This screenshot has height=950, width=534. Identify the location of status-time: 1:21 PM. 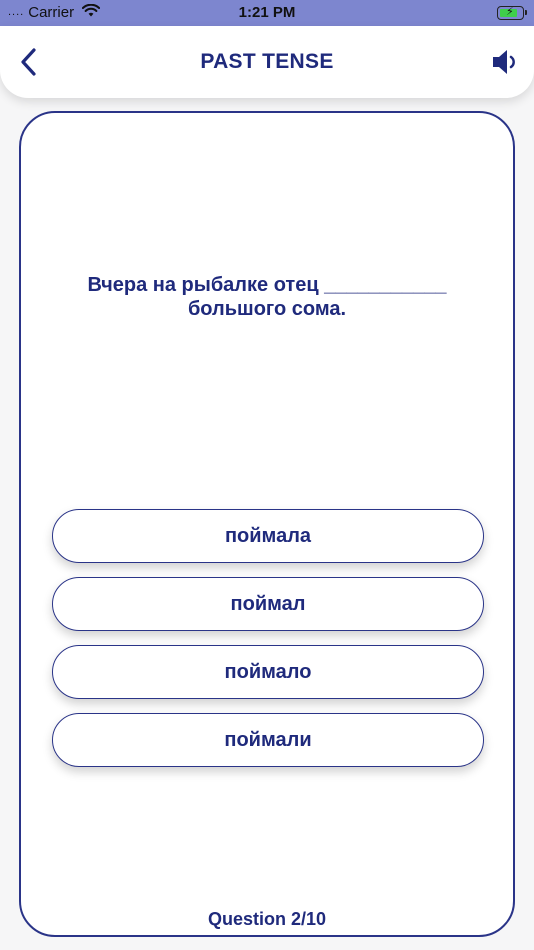
(267, 12).